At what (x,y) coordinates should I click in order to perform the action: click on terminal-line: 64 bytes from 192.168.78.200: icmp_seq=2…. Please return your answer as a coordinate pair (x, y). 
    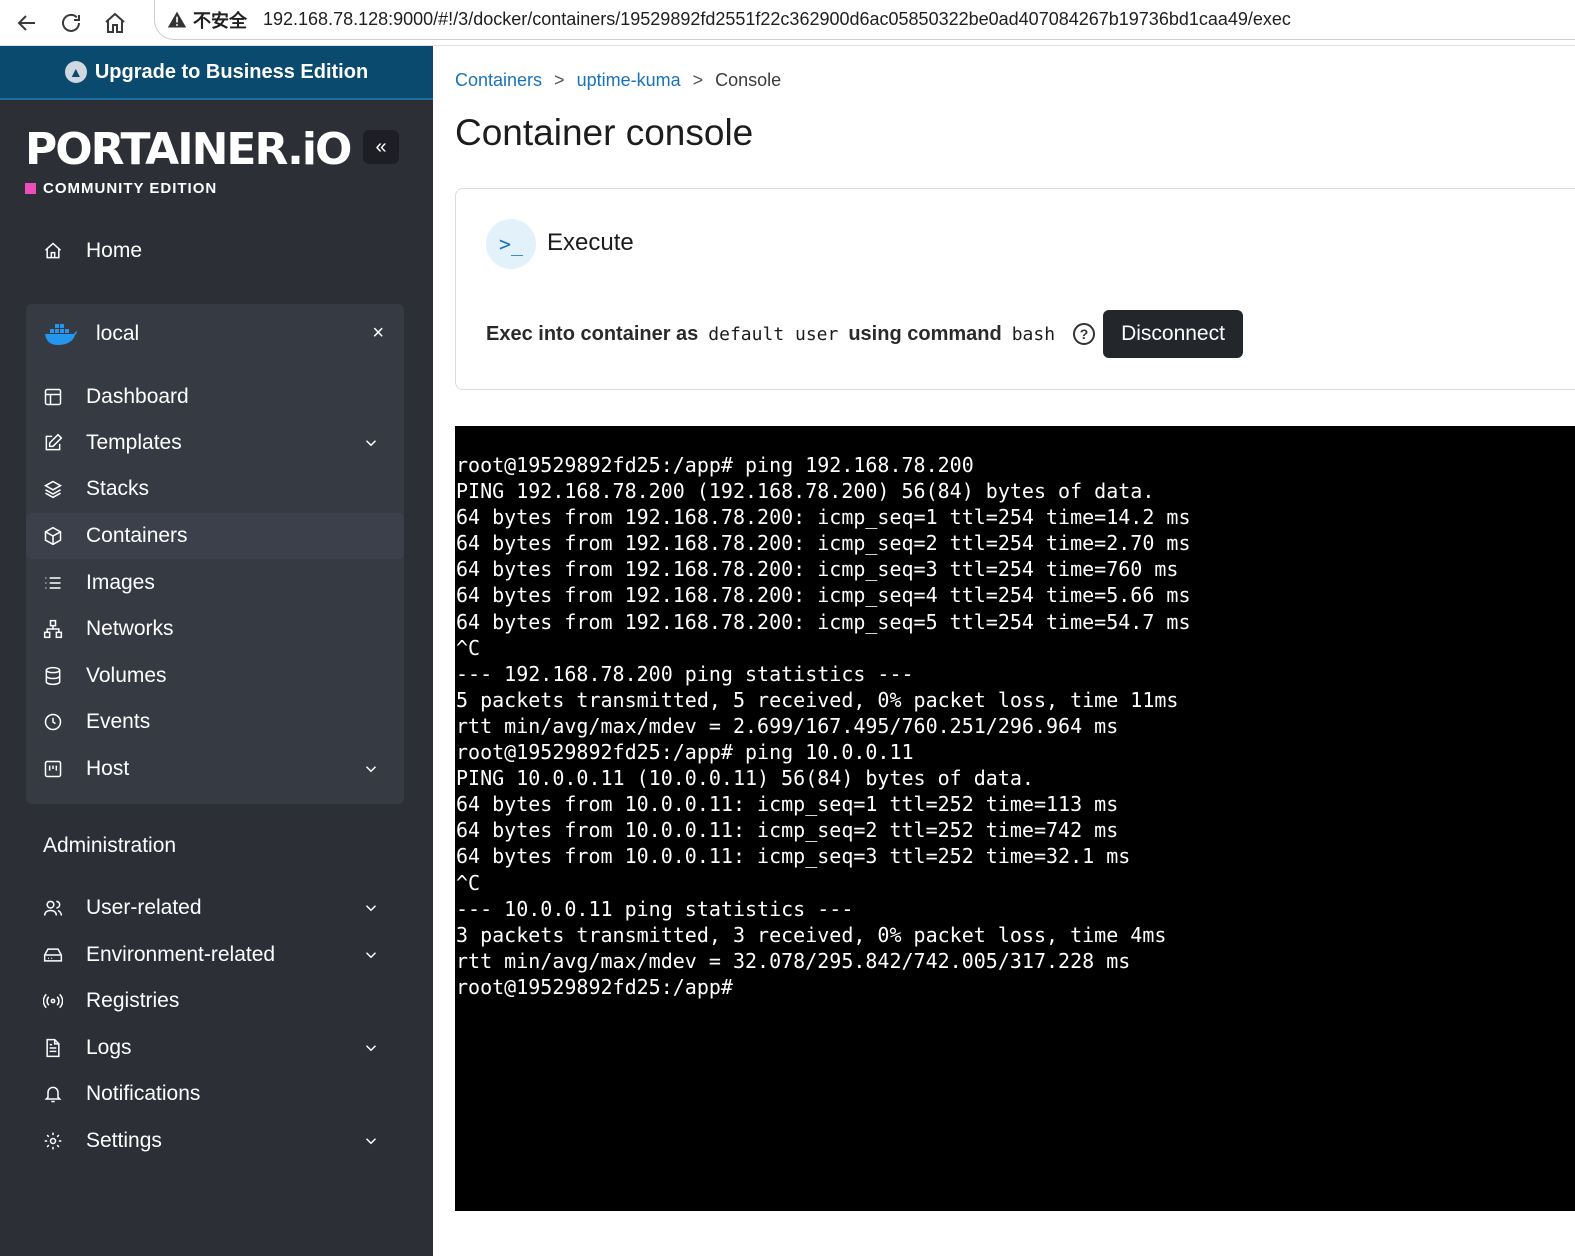
    Looking at the image, I should click on (823, 543).